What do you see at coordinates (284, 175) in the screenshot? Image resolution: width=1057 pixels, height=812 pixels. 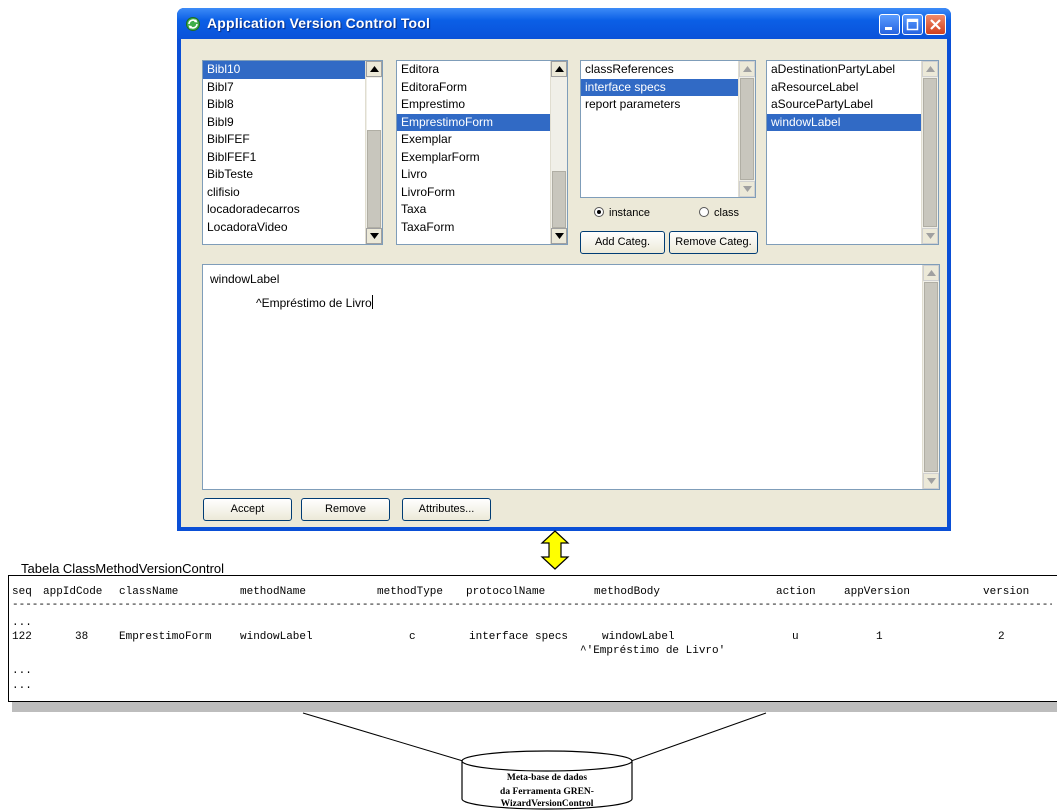 I see `apps-list-item: BibTeste` at bounding box center [284, 175].